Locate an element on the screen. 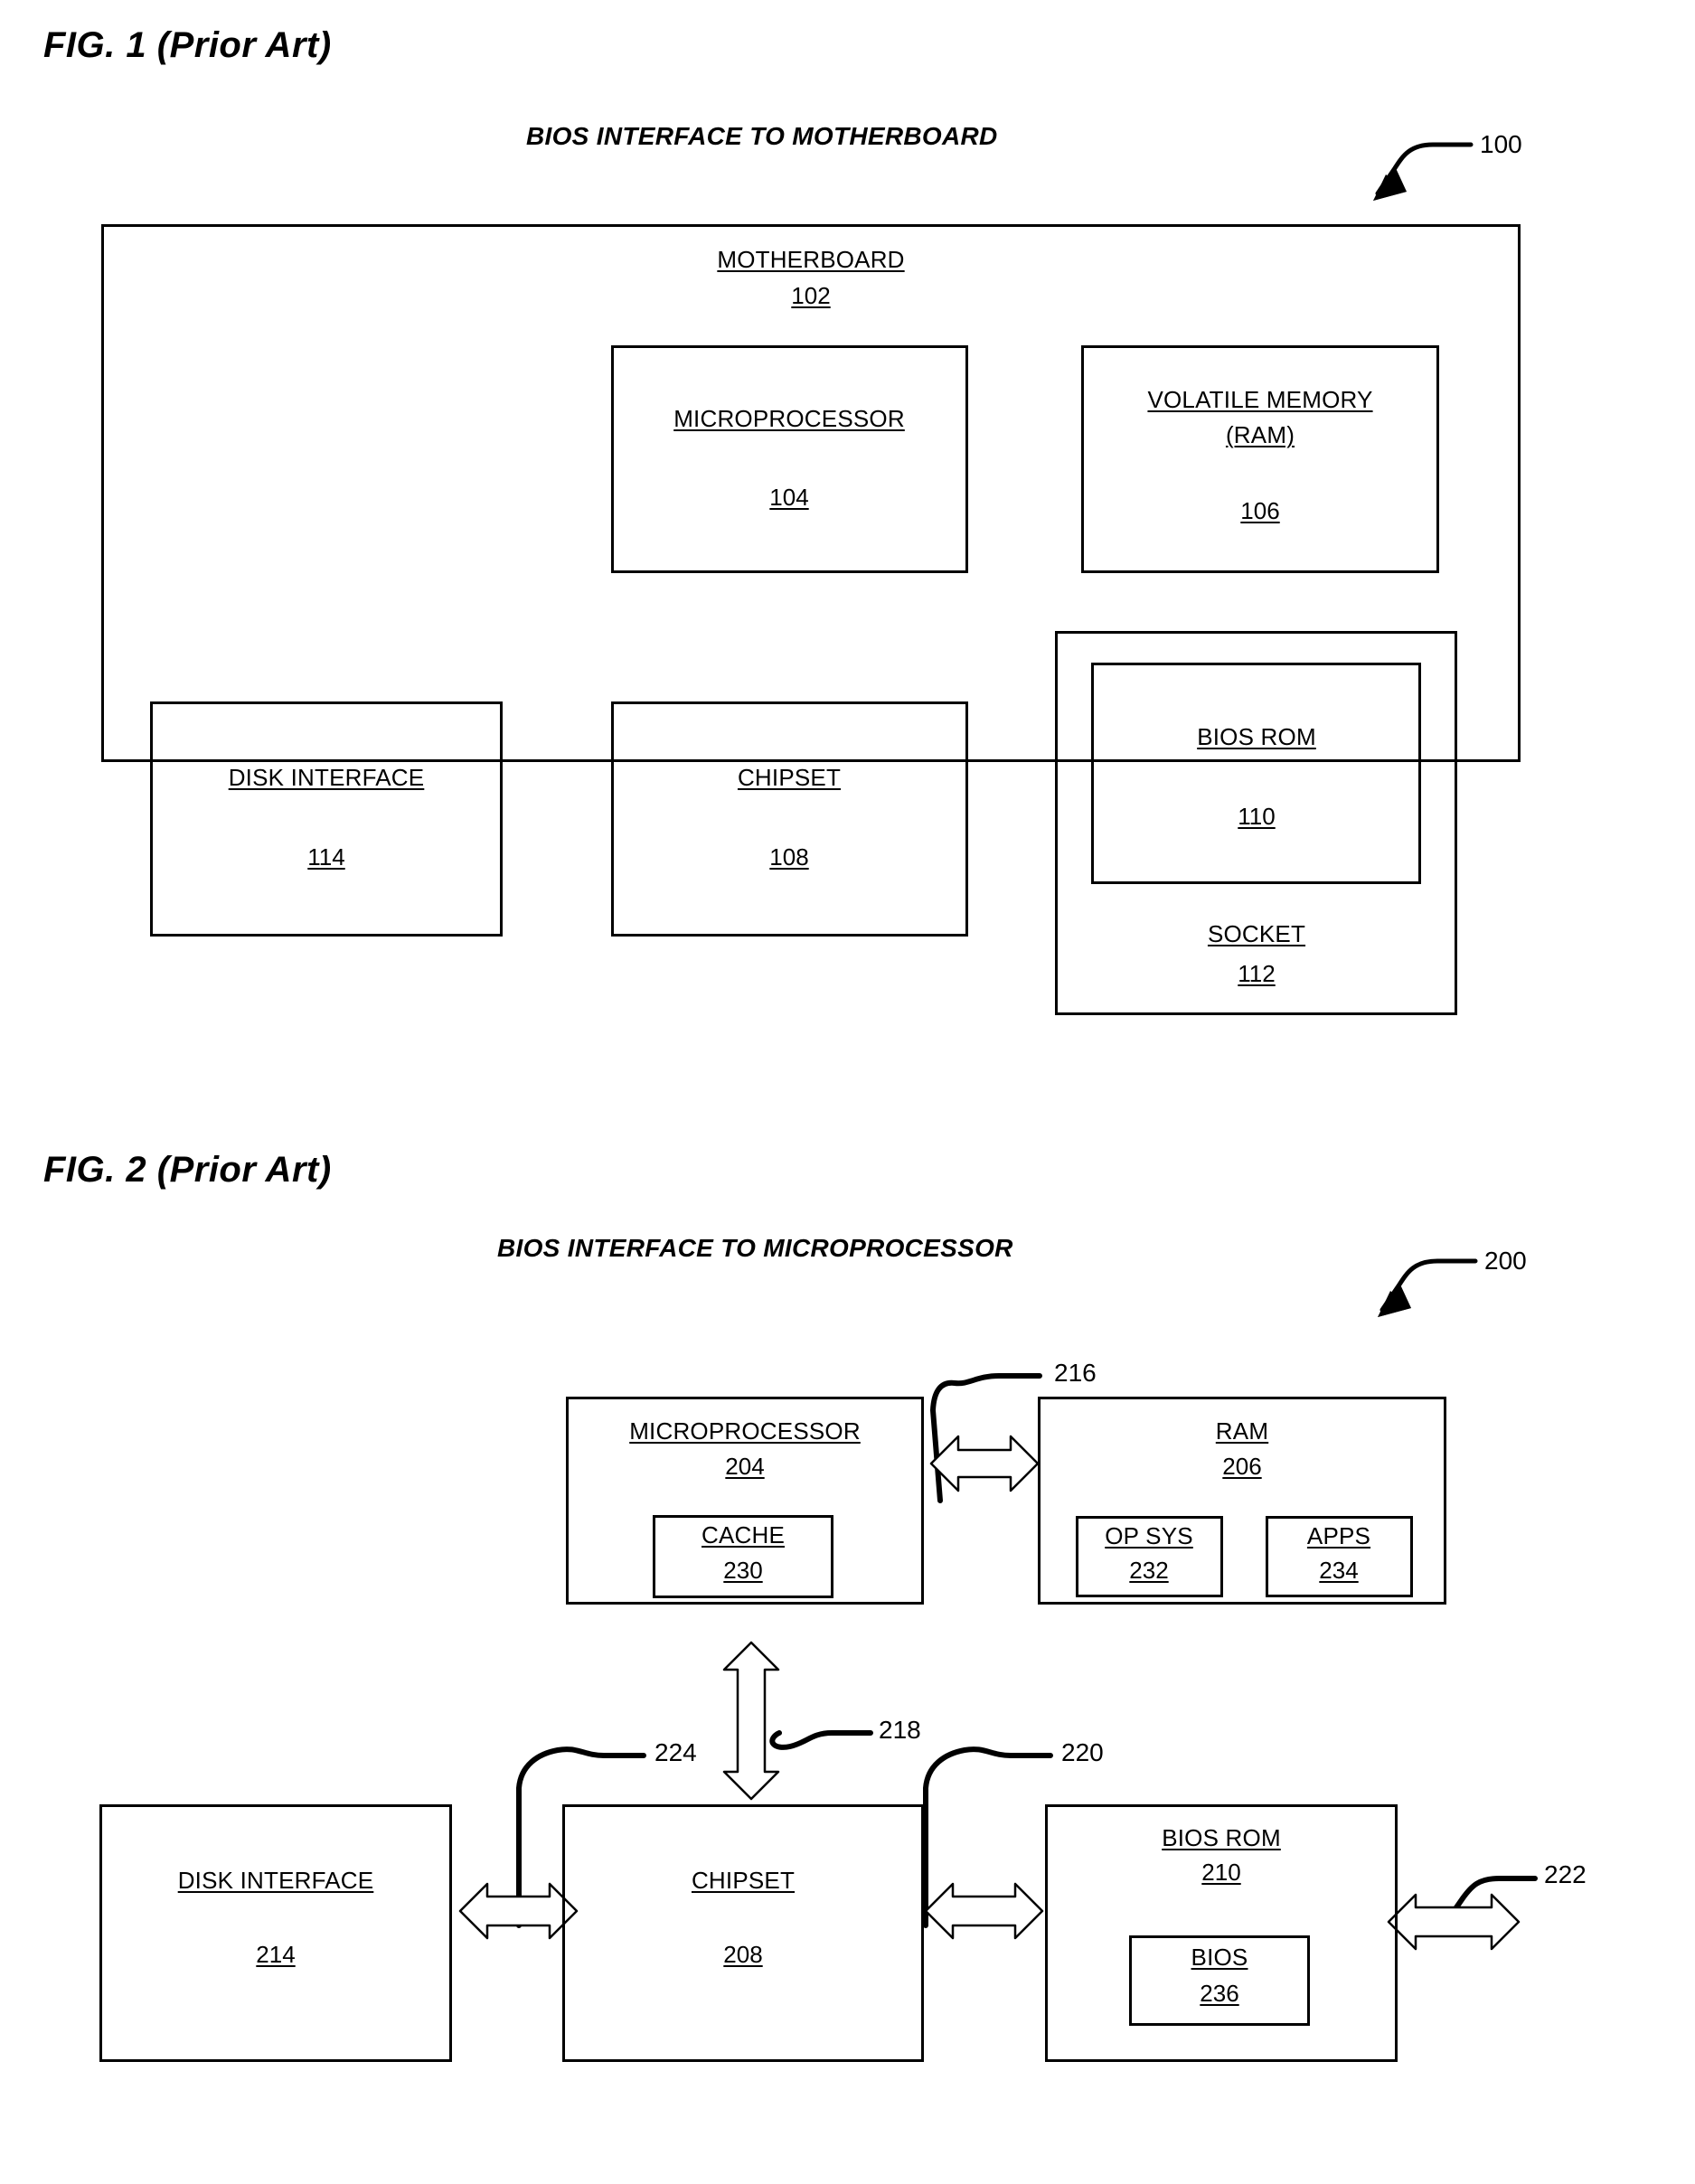 The height and width of the screenshot is (2184, 1695). fig2-title: BIOS INTERFACE TO MICROPROCESSOR is located at coordinates (755, 1248).